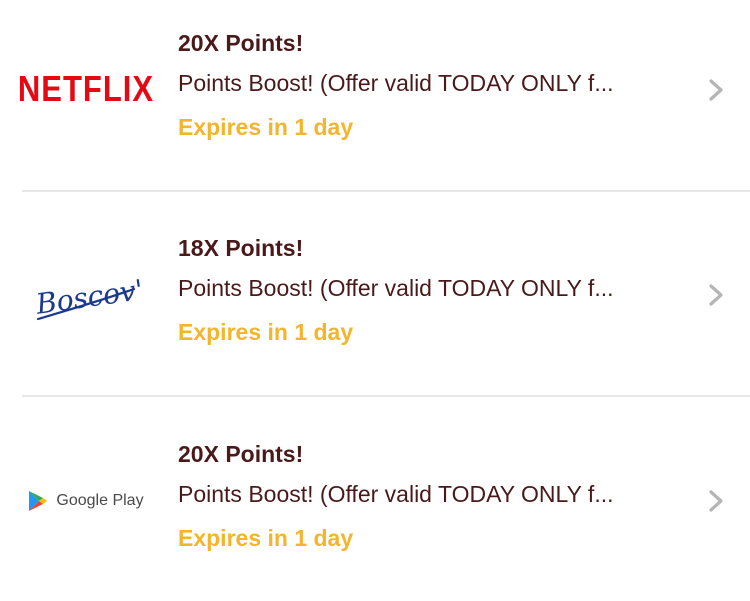  Describe the element at coordinates (38, 501) in the screenshot. I see `google-play-icon` at that location.